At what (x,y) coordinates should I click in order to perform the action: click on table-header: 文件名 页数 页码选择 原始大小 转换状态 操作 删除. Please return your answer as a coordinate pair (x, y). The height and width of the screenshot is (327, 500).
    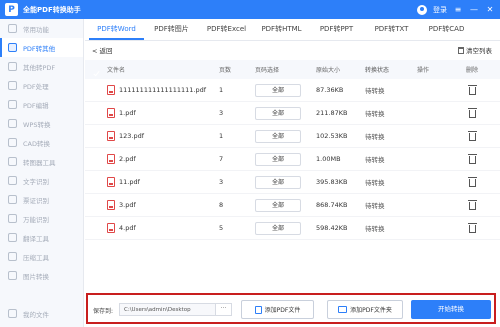
    Looking at the image, I should click on (292, 69).